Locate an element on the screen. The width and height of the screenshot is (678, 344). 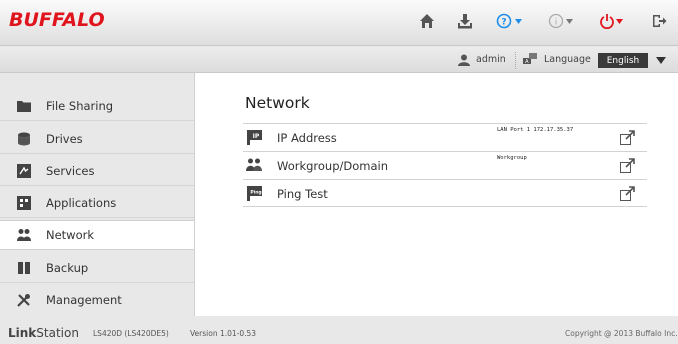
power-icon is located at coordinates (611, 21).